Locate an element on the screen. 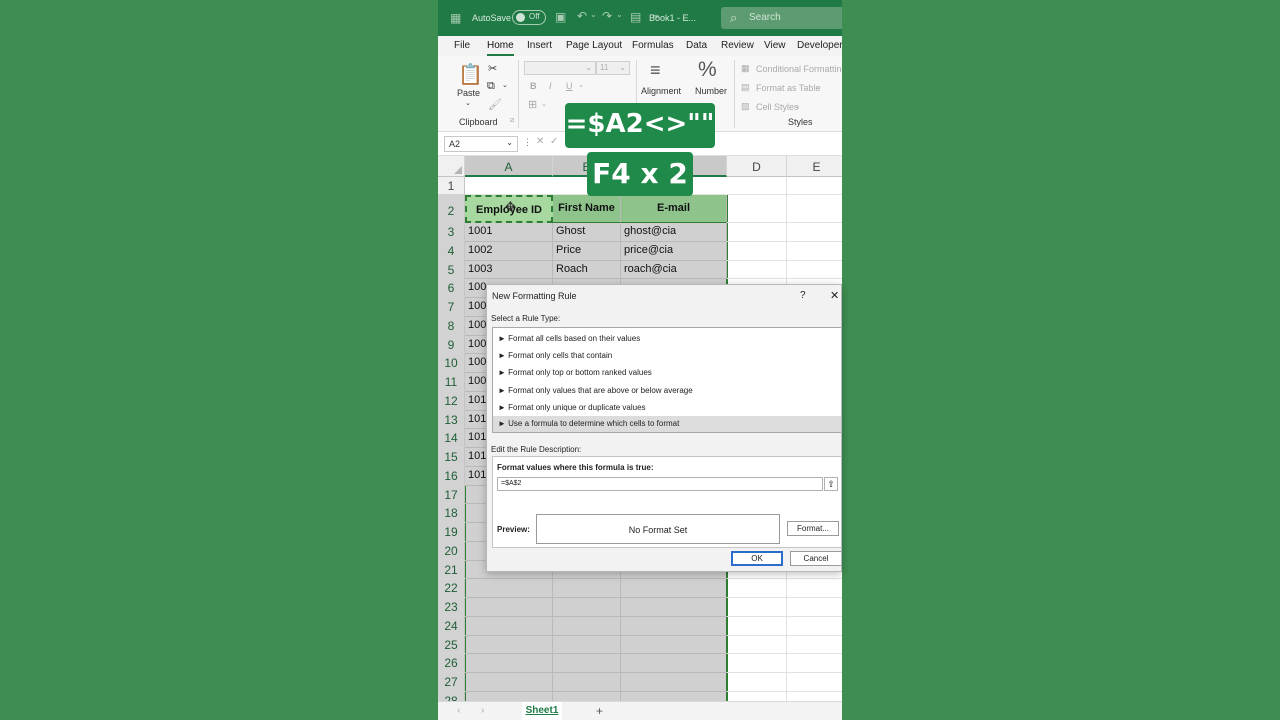  table-cell: Ghost is located at coordinates (587, 232).